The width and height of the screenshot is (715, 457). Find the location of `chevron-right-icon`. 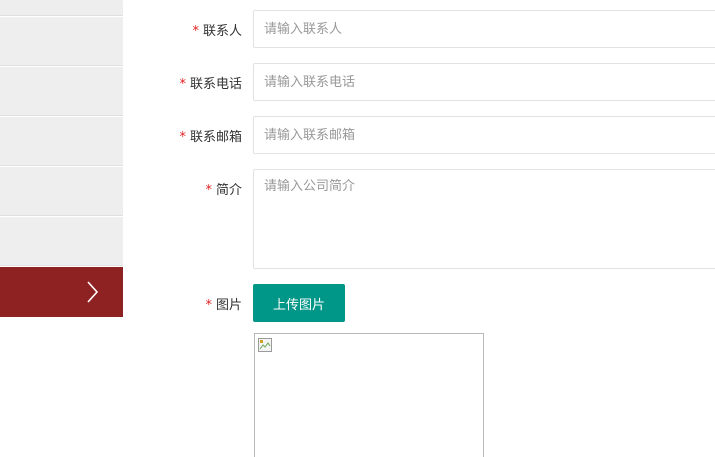

chevron-right-icon is located at coordinates (93, 292).